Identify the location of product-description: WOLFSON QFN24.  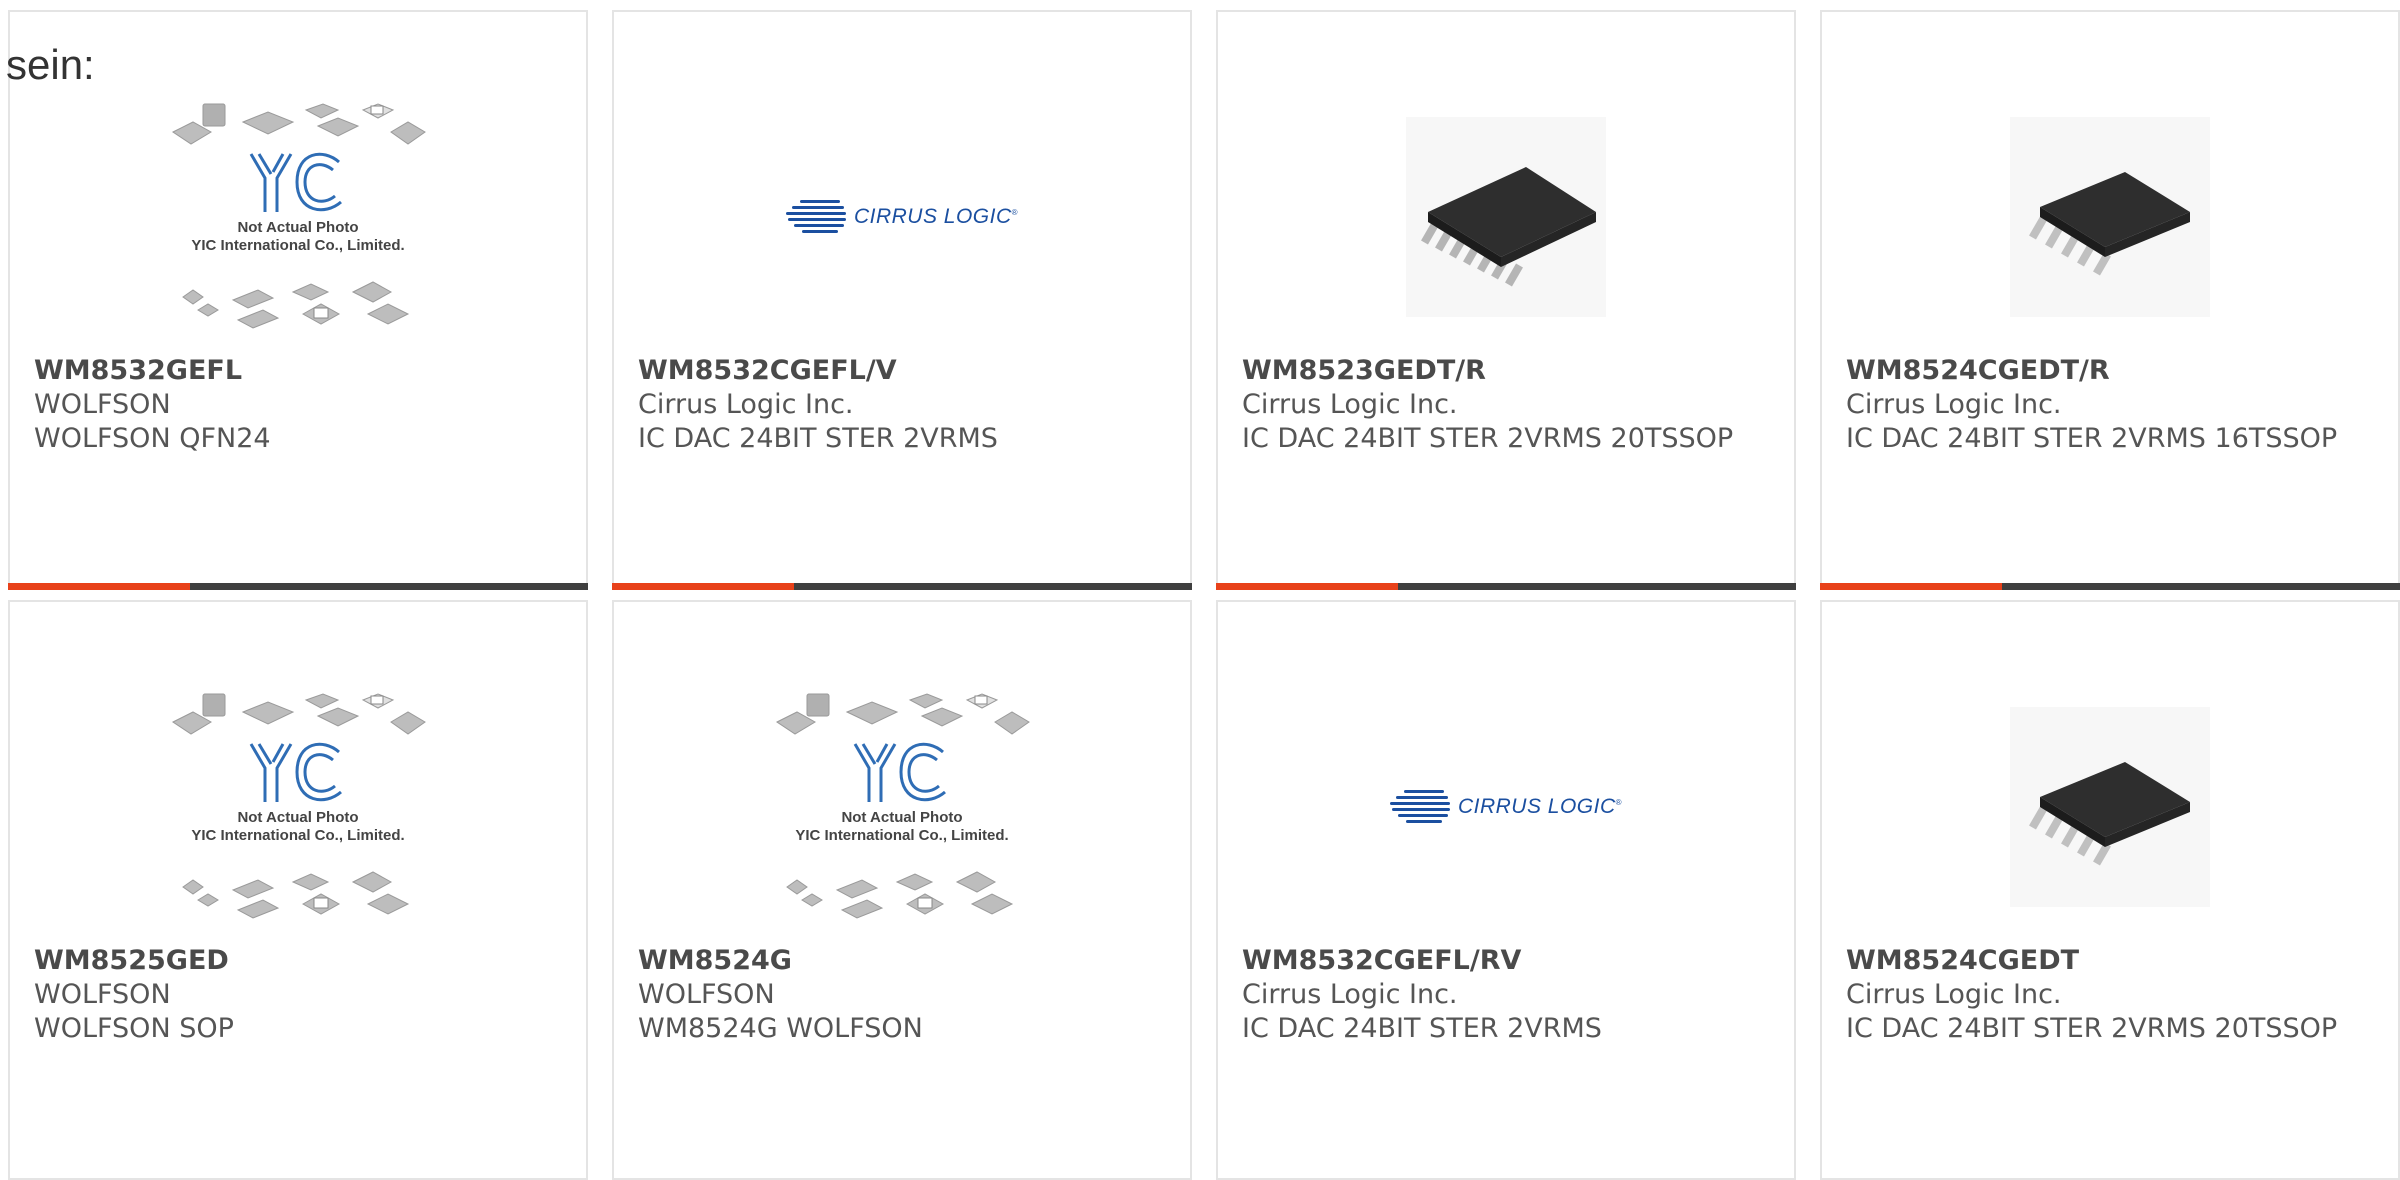
(152, 438).